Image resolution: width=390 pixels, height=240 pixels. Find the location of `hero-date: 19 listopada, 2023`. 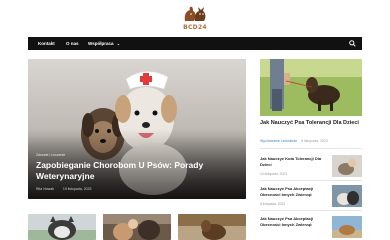

hero-date: 19 listopada, 2023 is located at coordinates (77, 189).